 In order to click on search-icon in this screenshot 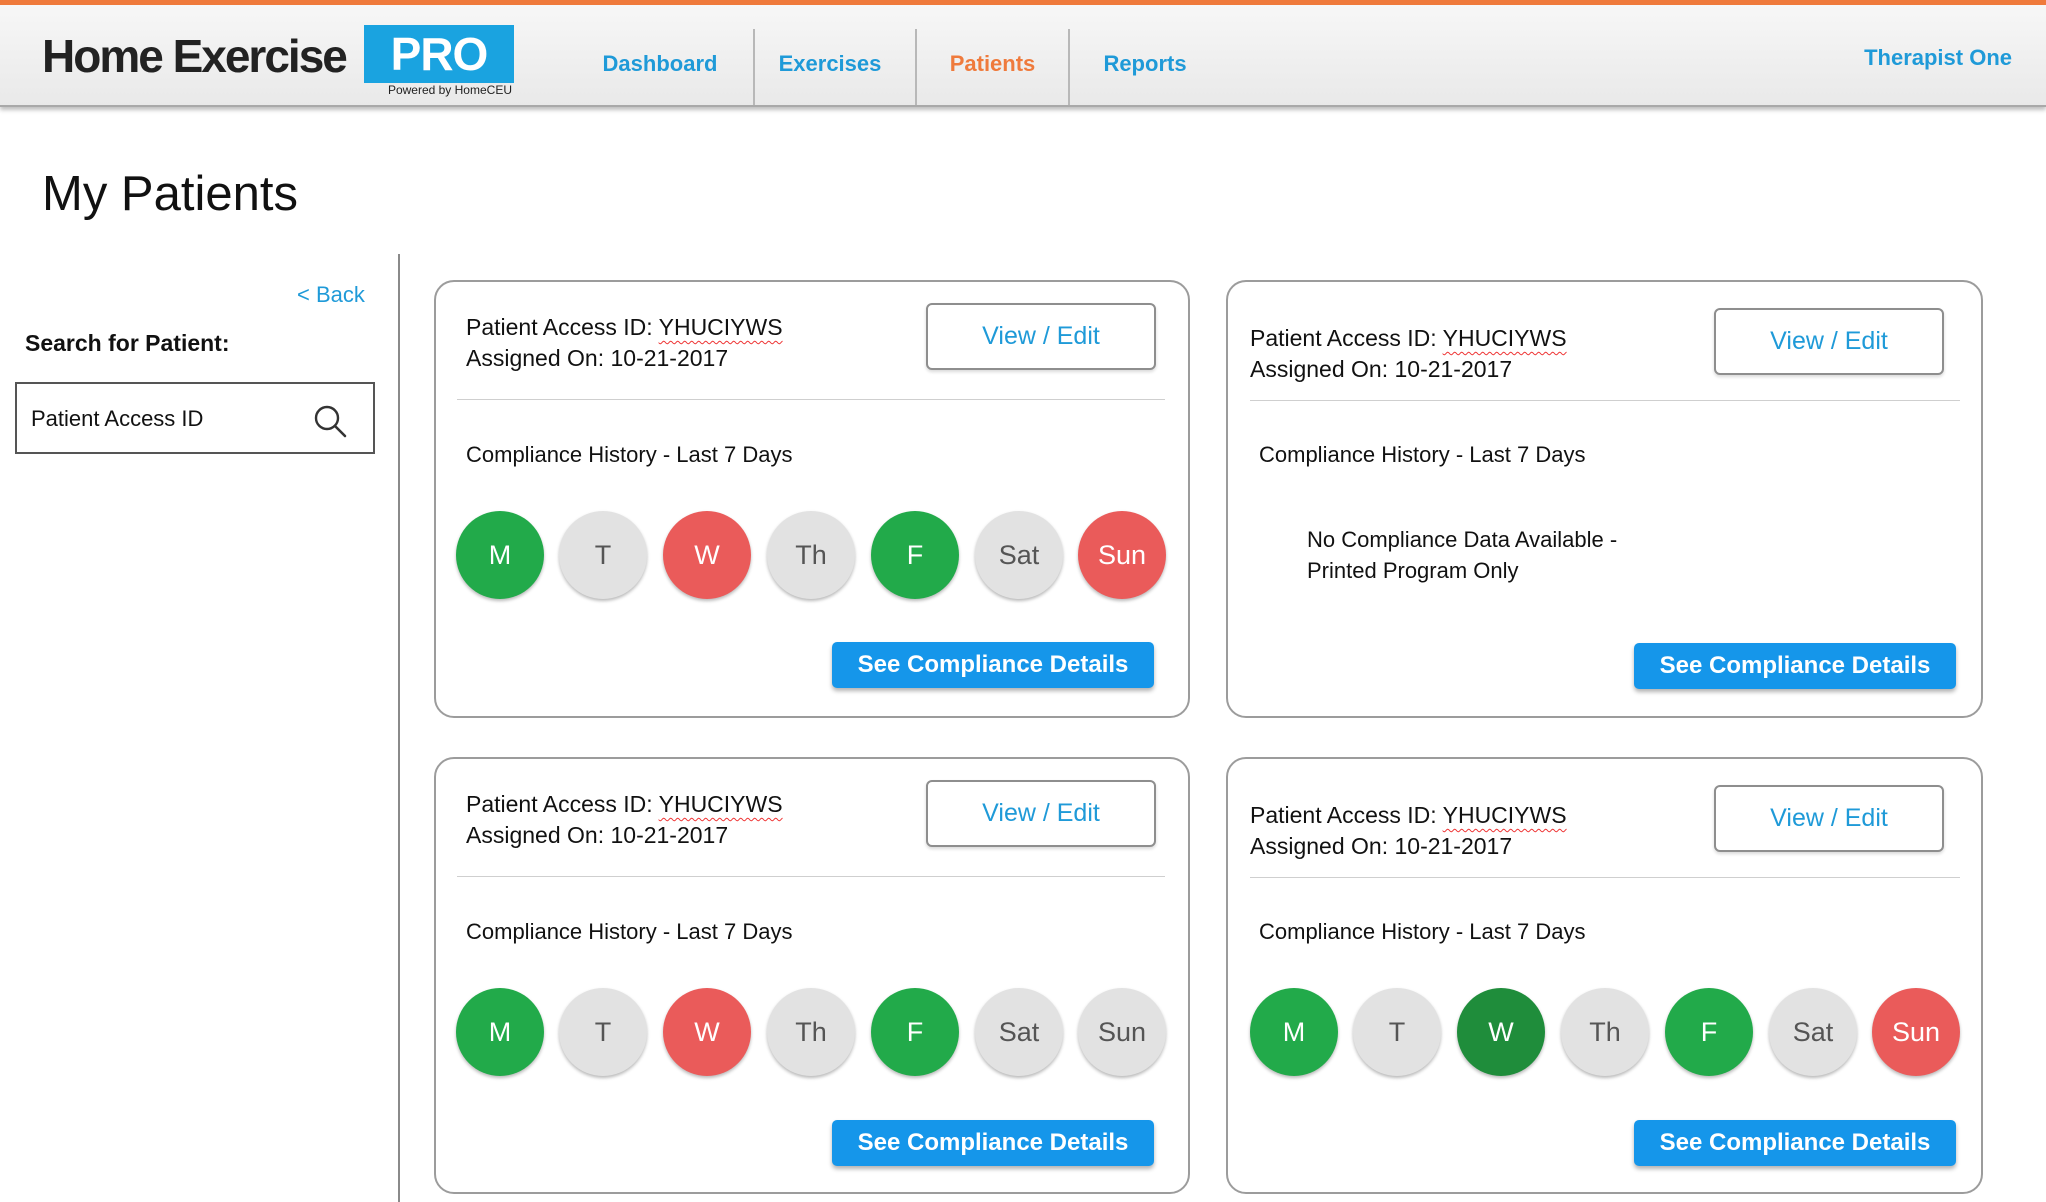, I will do `click(330, 421)`.